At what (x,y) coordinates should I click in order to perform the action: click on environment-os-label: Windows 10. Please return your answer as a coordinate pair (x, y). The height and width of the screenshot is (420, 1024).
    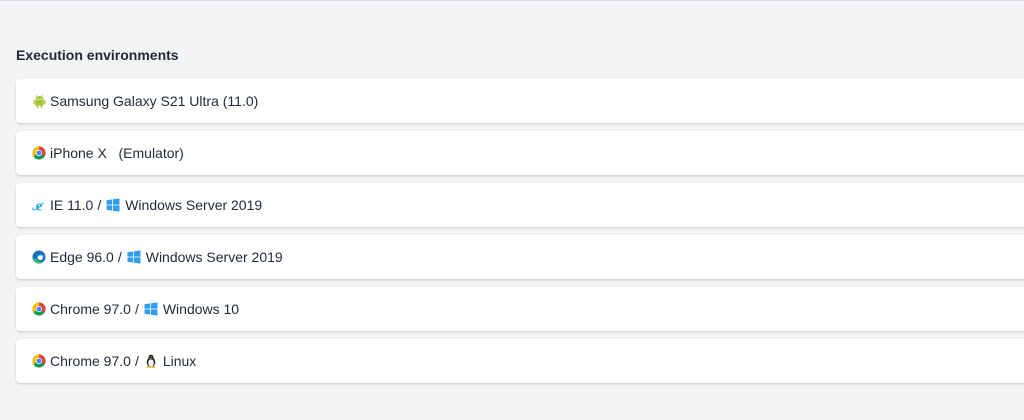
    Looking at the image, I should click on (201, 309).